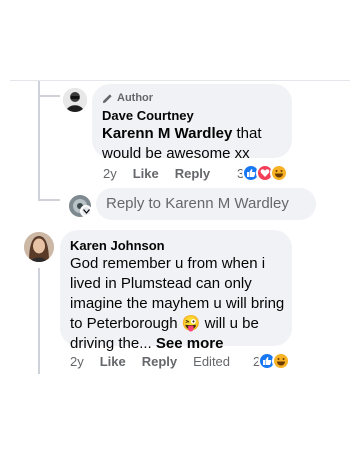 The image size is (350, 450). Describe the element at coordinates (107, 98) in the screenshot. I see `pencil-icon` at that location.